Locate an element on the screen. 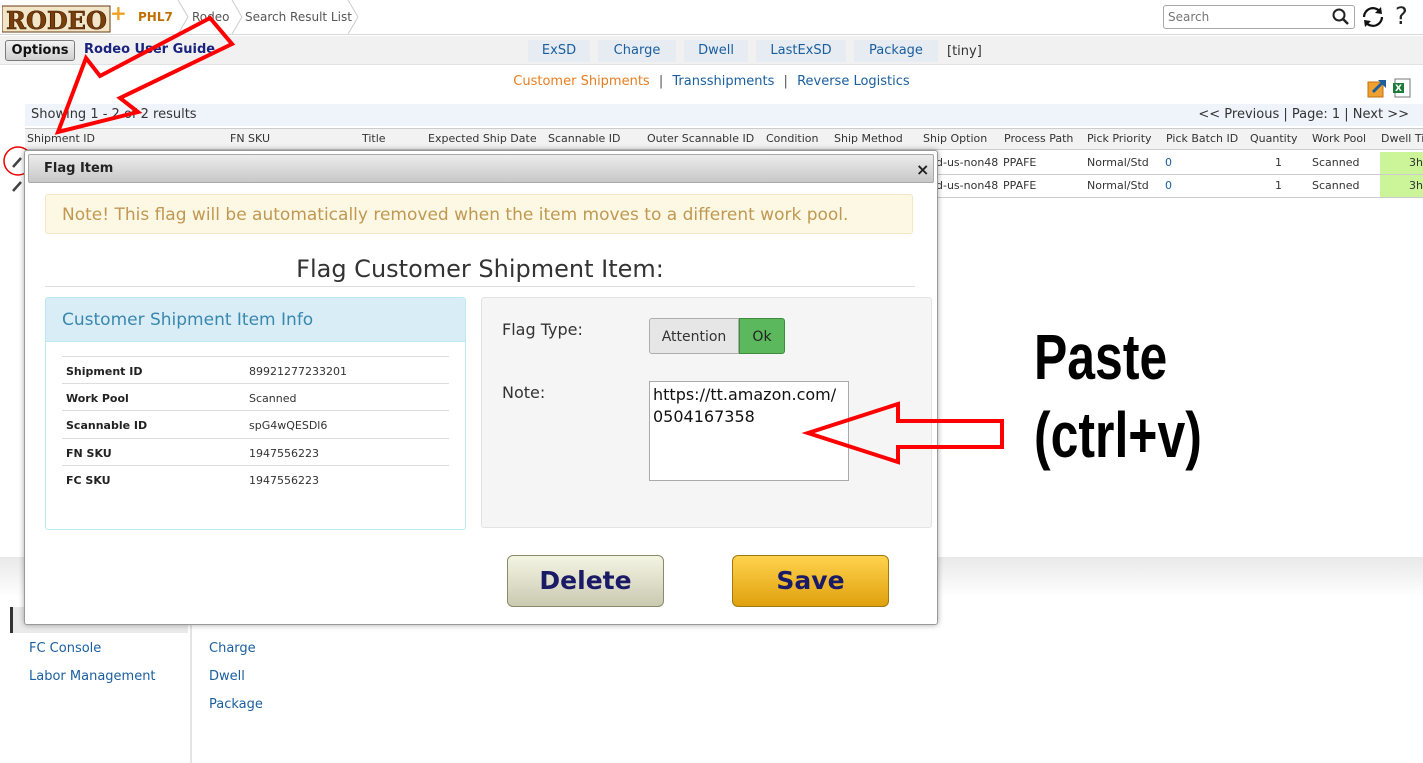 The width and height of the screenshot is (1423, 763). info-row-work-pool: Work Pool Scanned is located at coordinates (255, 397).